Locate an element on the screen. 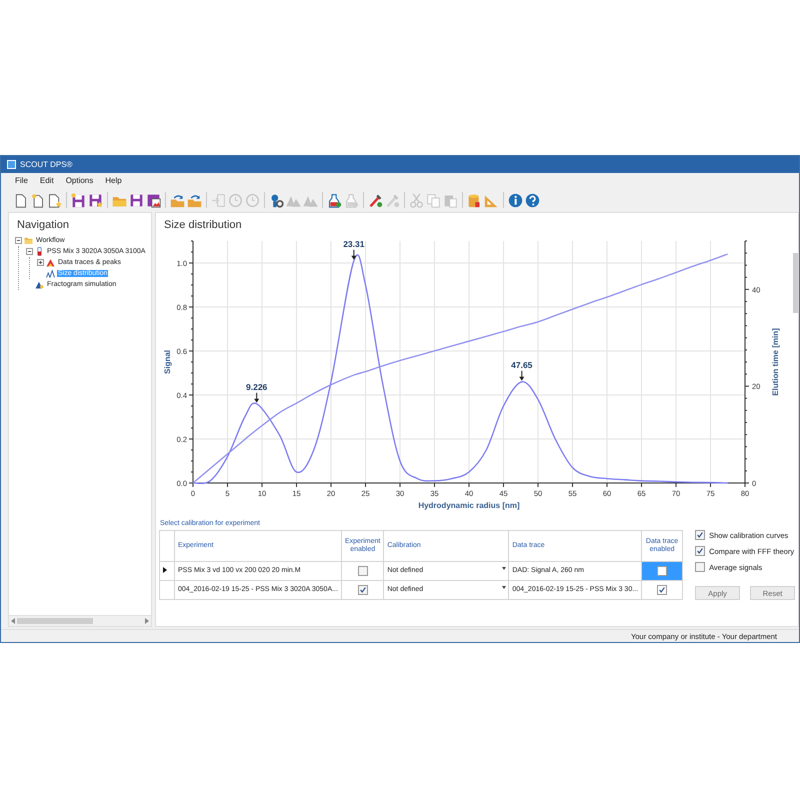  y-axis-label: Signal is located at coordinates (167, 362).